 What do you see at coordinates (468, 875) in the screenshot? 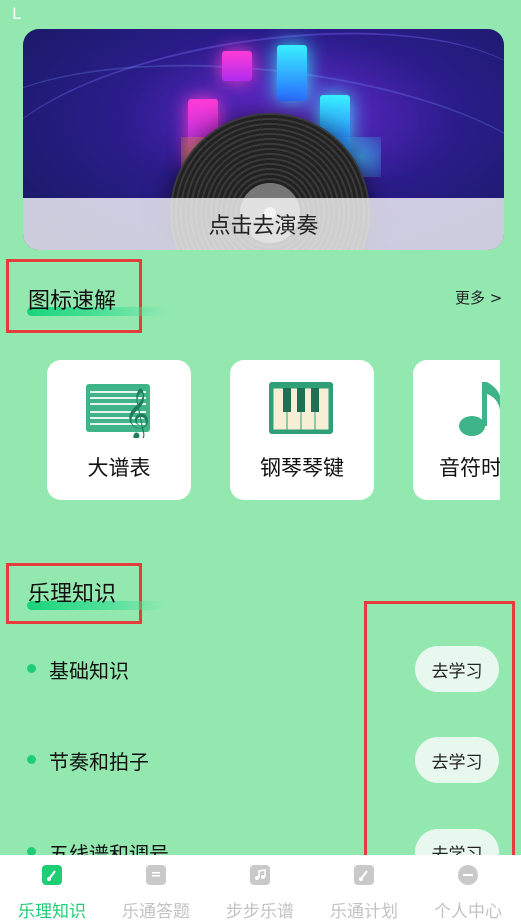
I see `profile-icon` at bounding box center [468, 875].